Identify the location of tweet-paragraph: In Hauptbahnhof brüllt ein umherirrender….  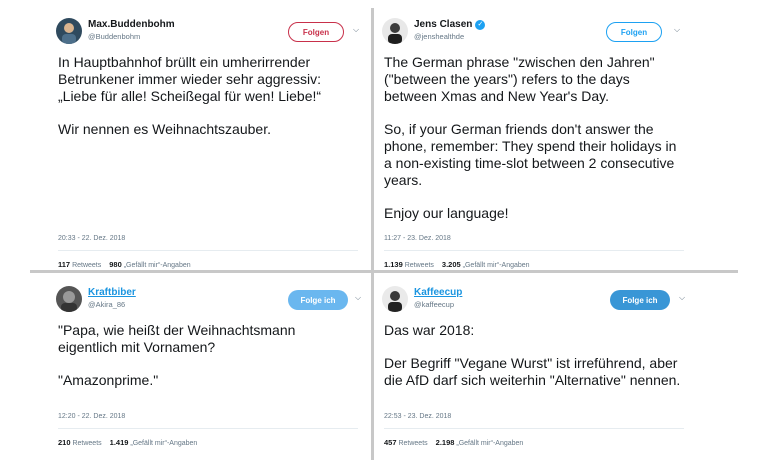
(190, 79).